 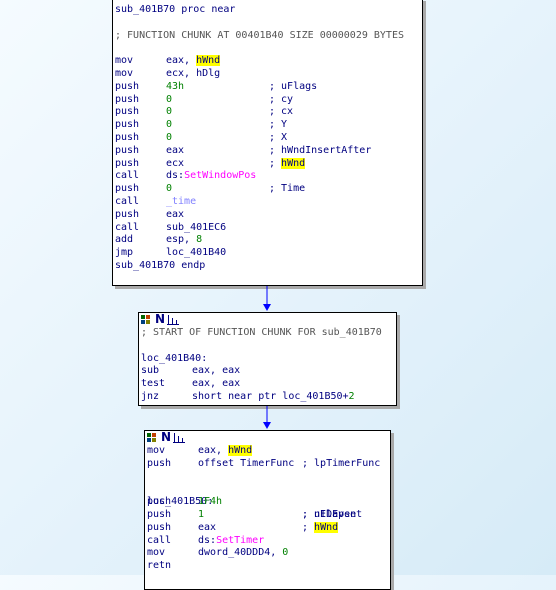 What do you see at coordinates (278, 138) in the screenshot?
I see `instruction-comment: ; X` at bounding box center [278, 138].